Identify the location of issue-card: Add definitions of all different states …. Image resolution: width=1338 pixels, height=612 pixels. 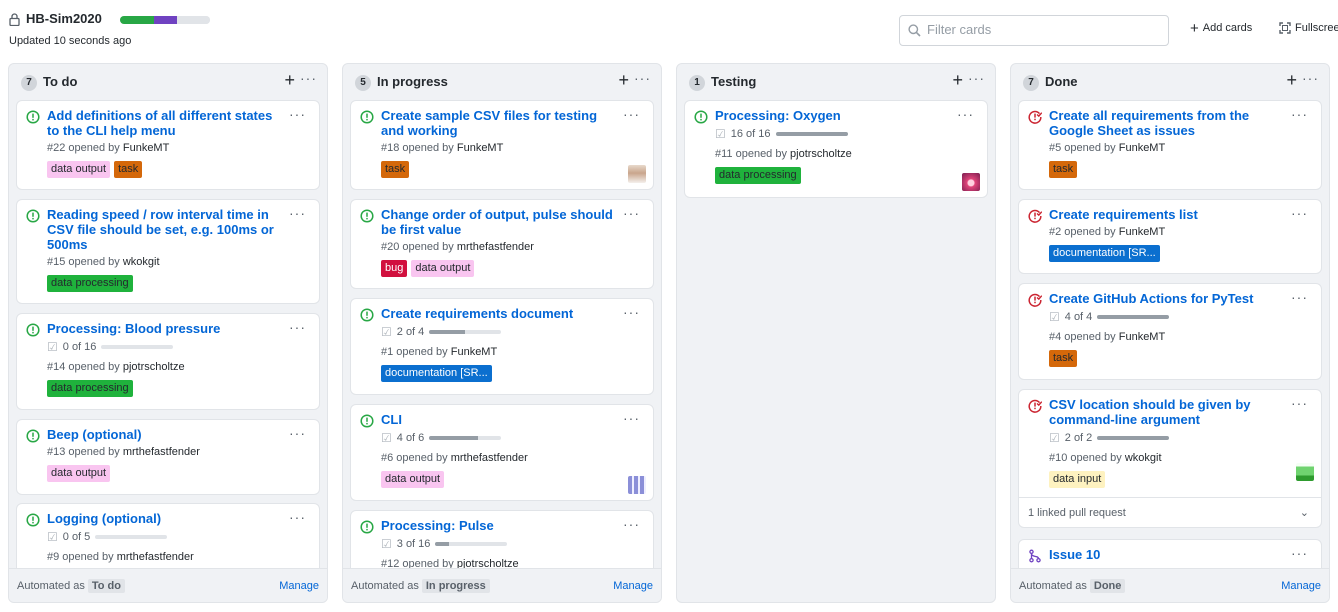
(168, 145).